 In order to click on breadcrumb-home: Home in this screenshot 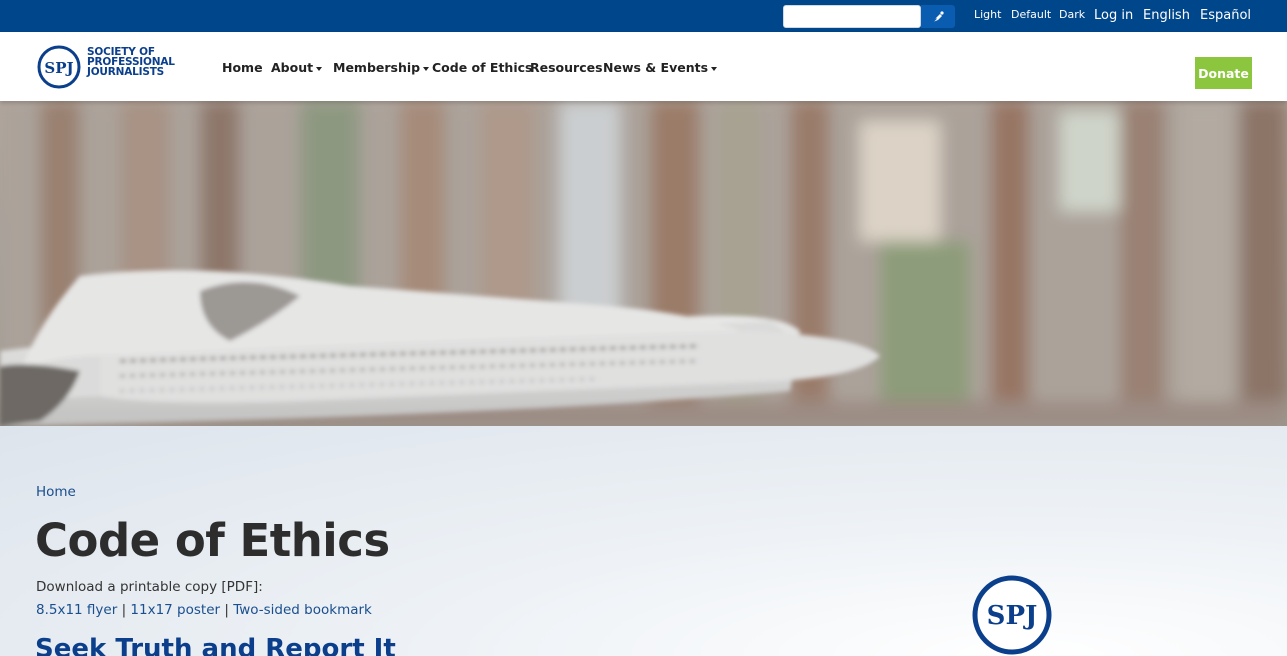, I will do `click(56, 492)`.